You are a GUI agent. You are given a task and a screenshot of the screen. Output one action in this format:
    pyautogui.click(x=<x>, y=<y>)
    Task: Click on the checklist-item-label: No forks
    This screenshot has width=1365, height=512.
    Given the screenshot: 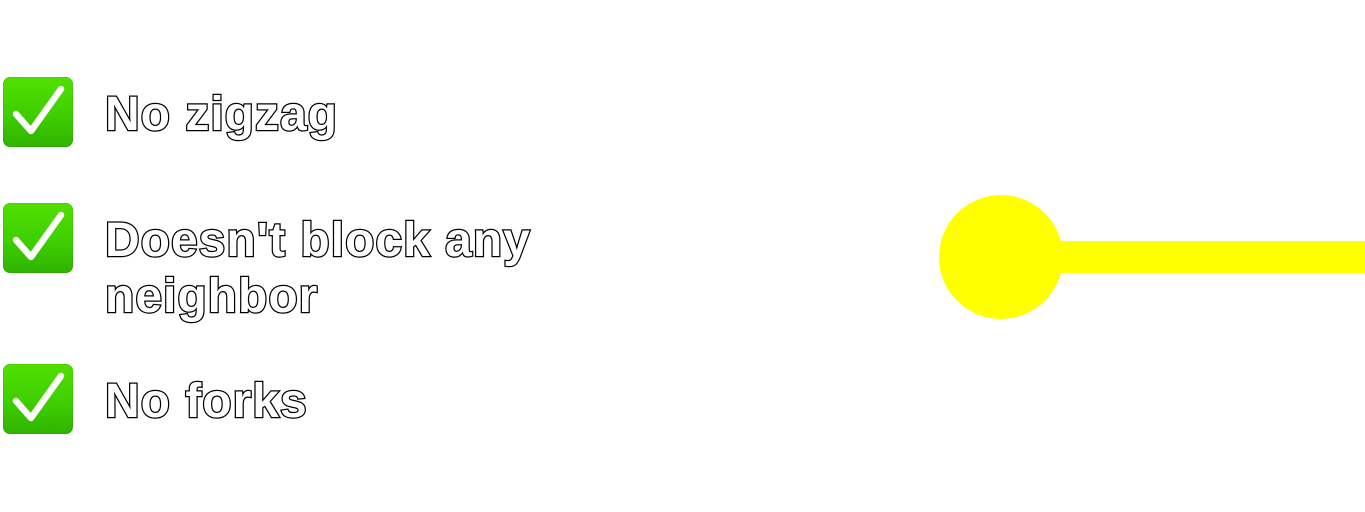 What is the action you would take?
    pyautogui.click(x=206, y=402)
    